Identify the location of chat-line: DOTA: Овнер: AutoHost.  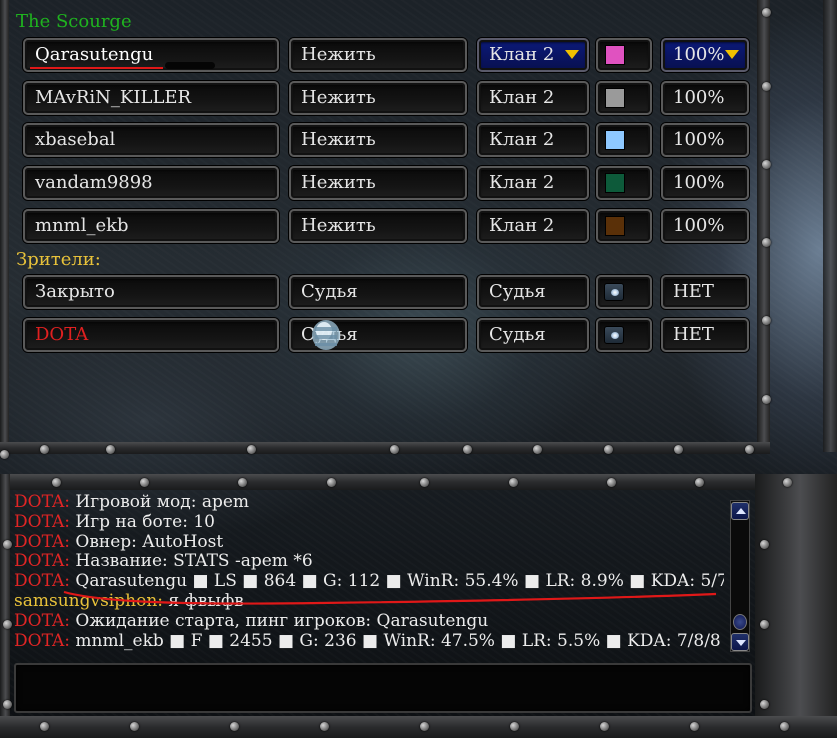
(369, 542).